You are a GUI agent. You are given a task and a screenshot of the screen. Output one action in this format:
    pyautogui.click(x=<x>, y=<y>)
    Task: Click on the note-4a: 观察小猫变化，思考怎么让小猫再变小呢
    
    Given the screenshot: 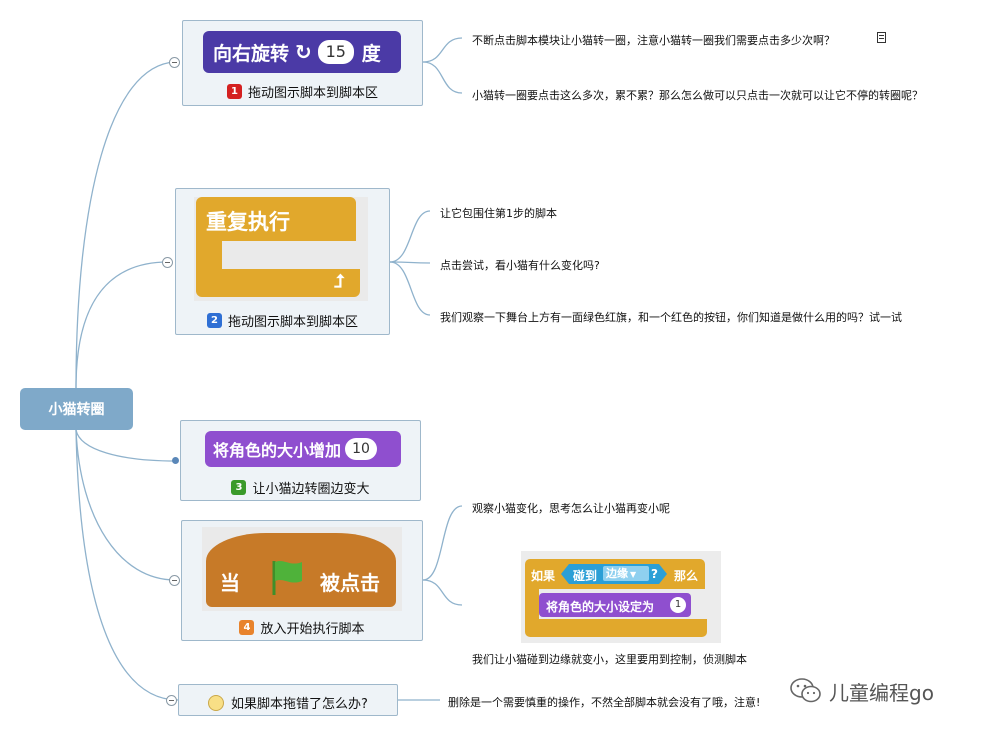 What is the action you would take?
    pyautogui.click(x=571, y=508)
    